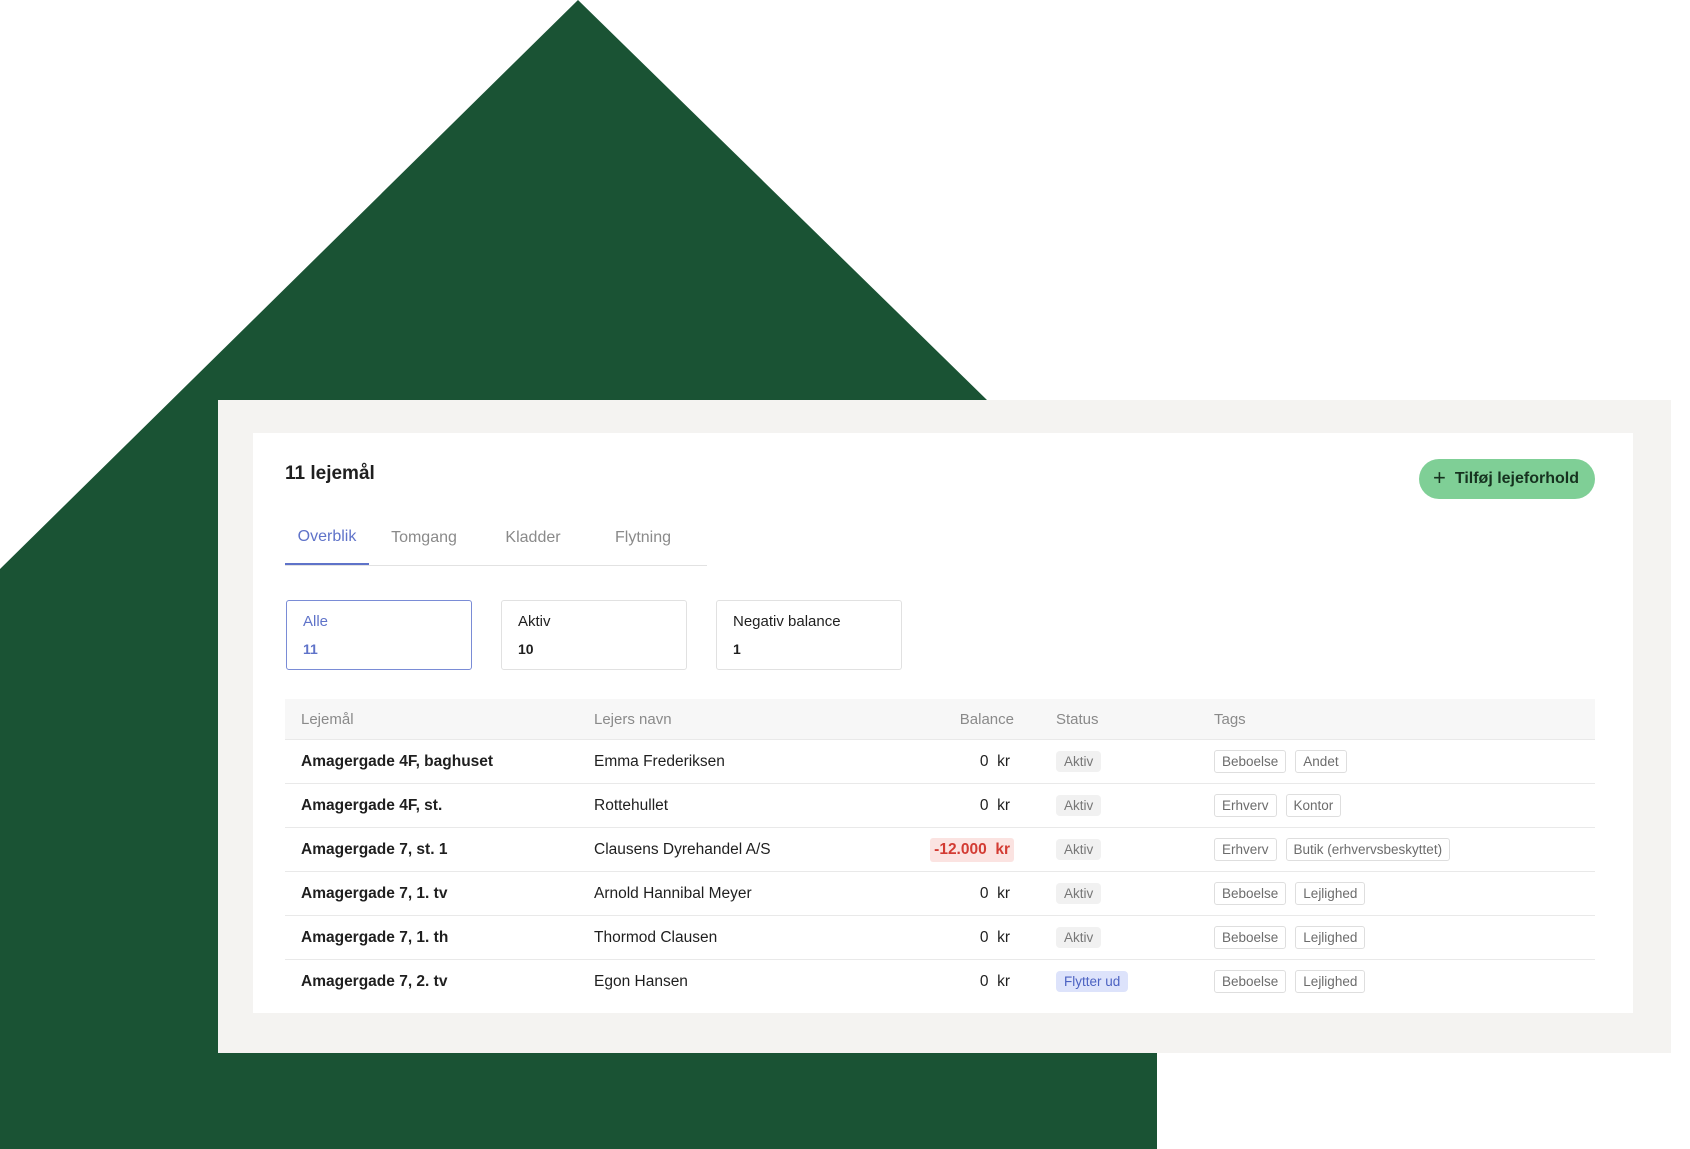 Image resolution: width=1690 pixels, height=1149 pixels. Describe the element at coordinates (439, 719) in the screenshot. I see `column-header-lease: Lejemål` at that location.